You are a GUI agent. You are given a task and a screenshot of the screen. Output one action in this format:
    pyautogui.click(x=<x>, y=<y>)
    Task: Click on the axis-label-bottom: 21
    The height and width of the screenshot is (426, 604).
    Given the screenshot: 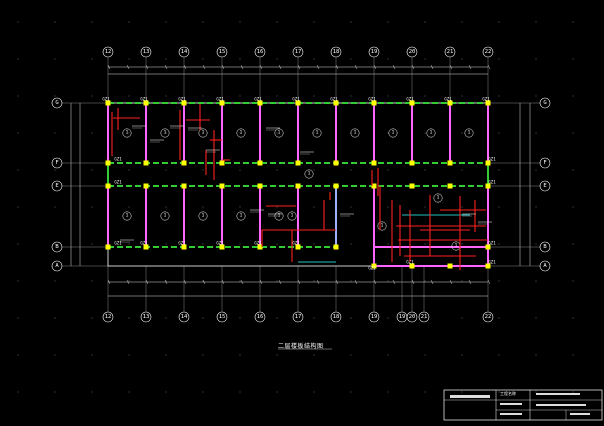 What is the action you would take?
    pyautogui.click(x=424, y=317)
    